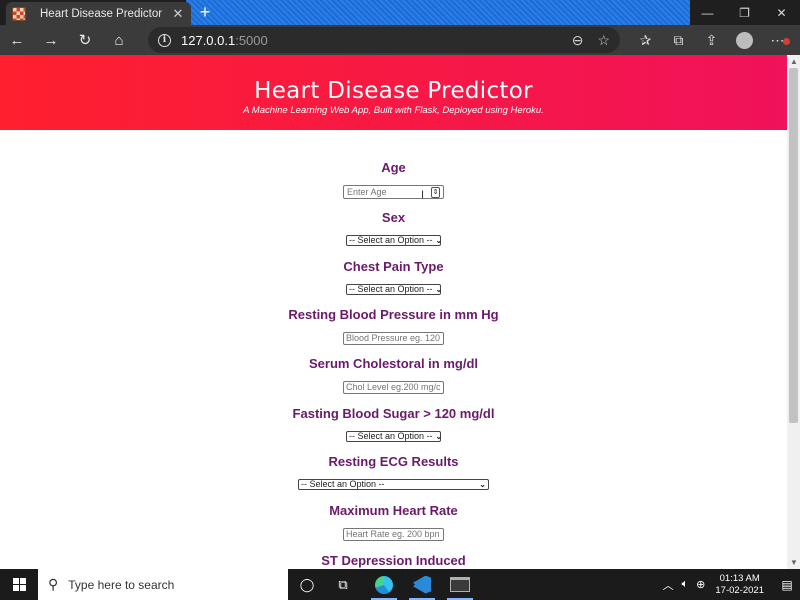 The height and width of the screenshot is (600, 800). I want to click on blood-pressure-field: Resting Blood Pressure in mm Hg, so click(393, 314).